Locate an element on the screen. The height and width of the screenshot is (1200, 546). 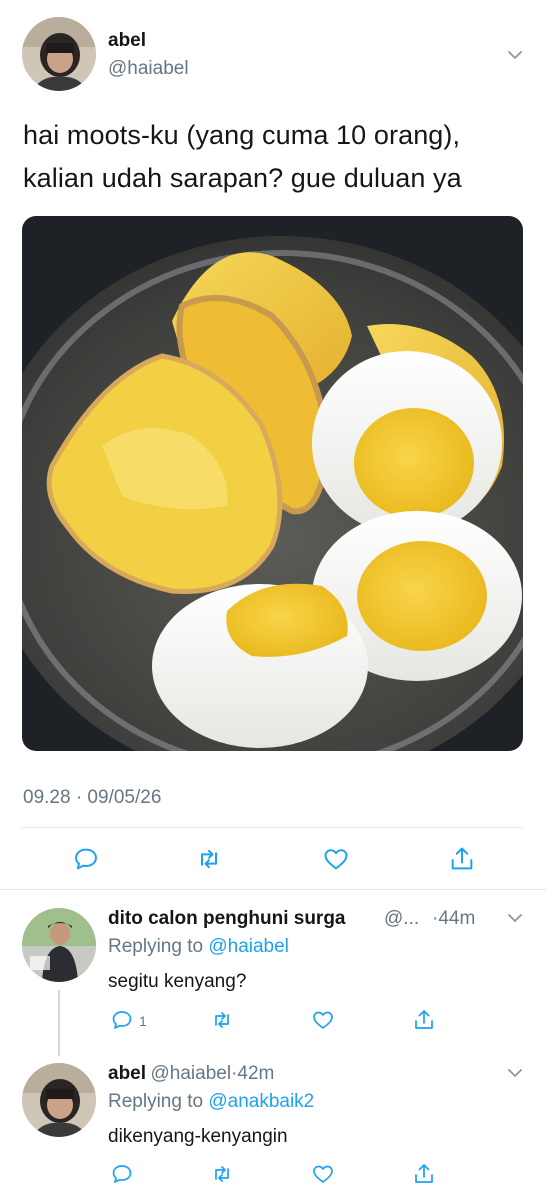
reply-time: ·42m is located at coordinates (252, 1073).